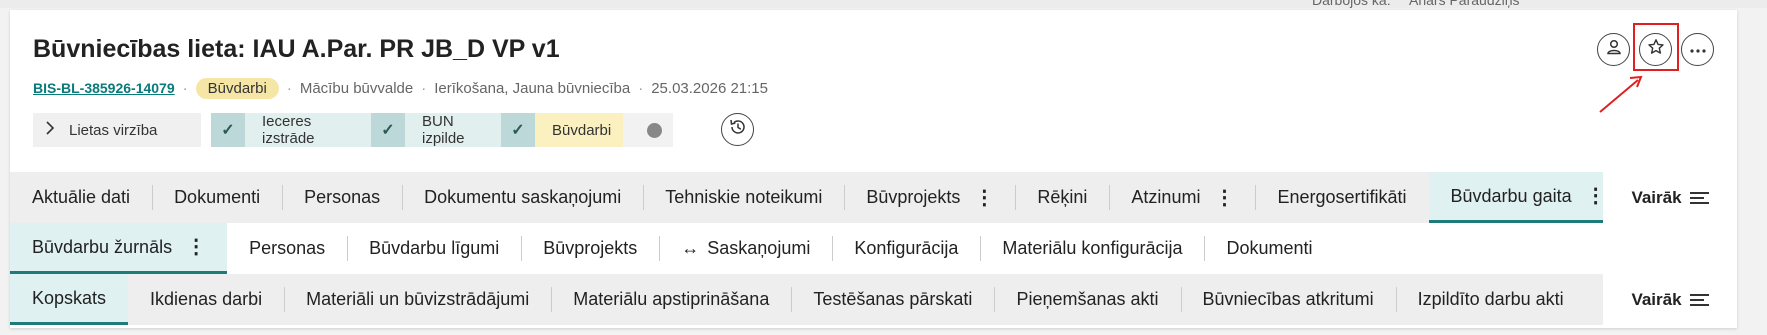 The width and height of the screenshot is (1767, 335). I want to click on tab-label: Energosertifikāti, so click(1342, 197).